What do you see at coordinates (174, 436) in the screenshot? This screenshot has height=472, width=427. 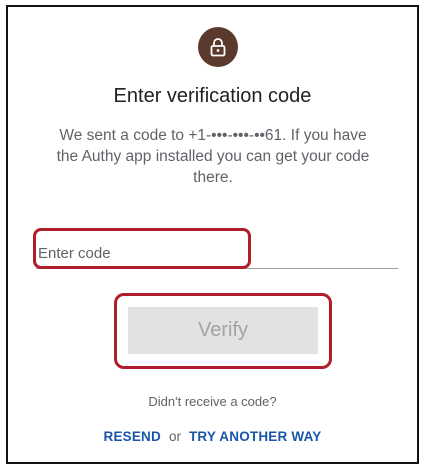 I see `or-separator: or` at bounding box center [174, 436].